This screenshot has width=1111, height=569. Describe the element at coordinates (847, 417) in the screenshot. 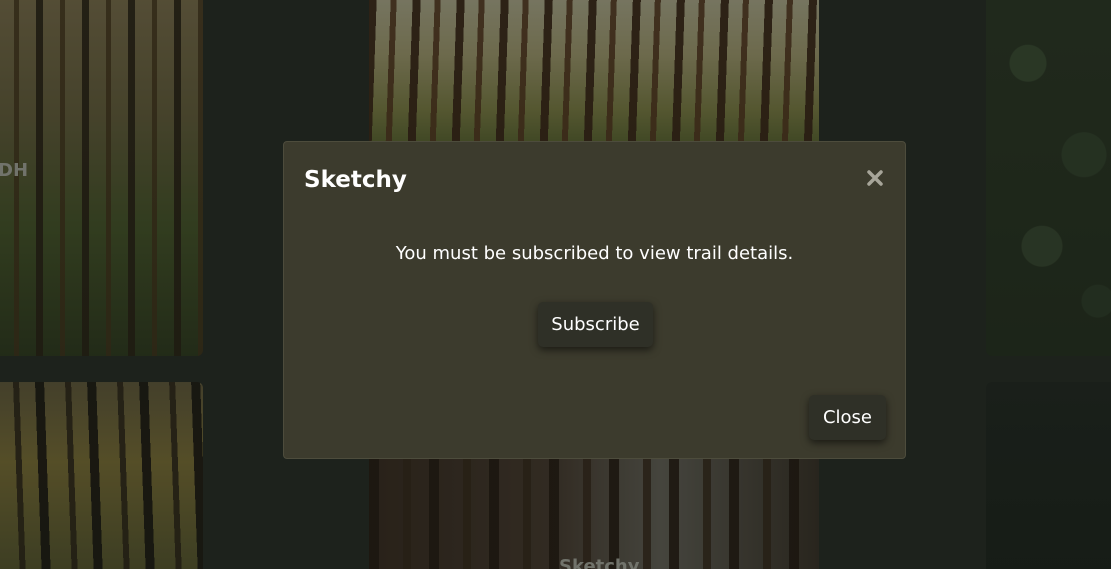

I see `close-button: Close` at that location.